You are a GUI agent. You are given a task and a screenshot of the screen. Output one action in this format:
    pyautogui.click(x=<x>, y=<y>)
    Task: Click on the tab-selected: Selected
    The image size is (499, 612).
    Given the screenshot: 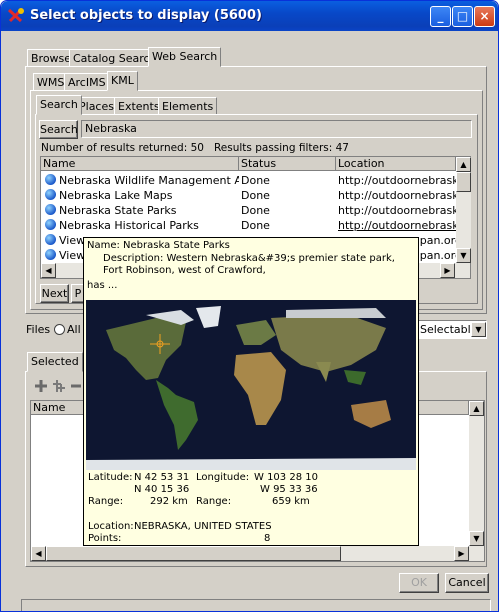 What is the action you would take?
    pyautogui.click(x=55, y=362)
    